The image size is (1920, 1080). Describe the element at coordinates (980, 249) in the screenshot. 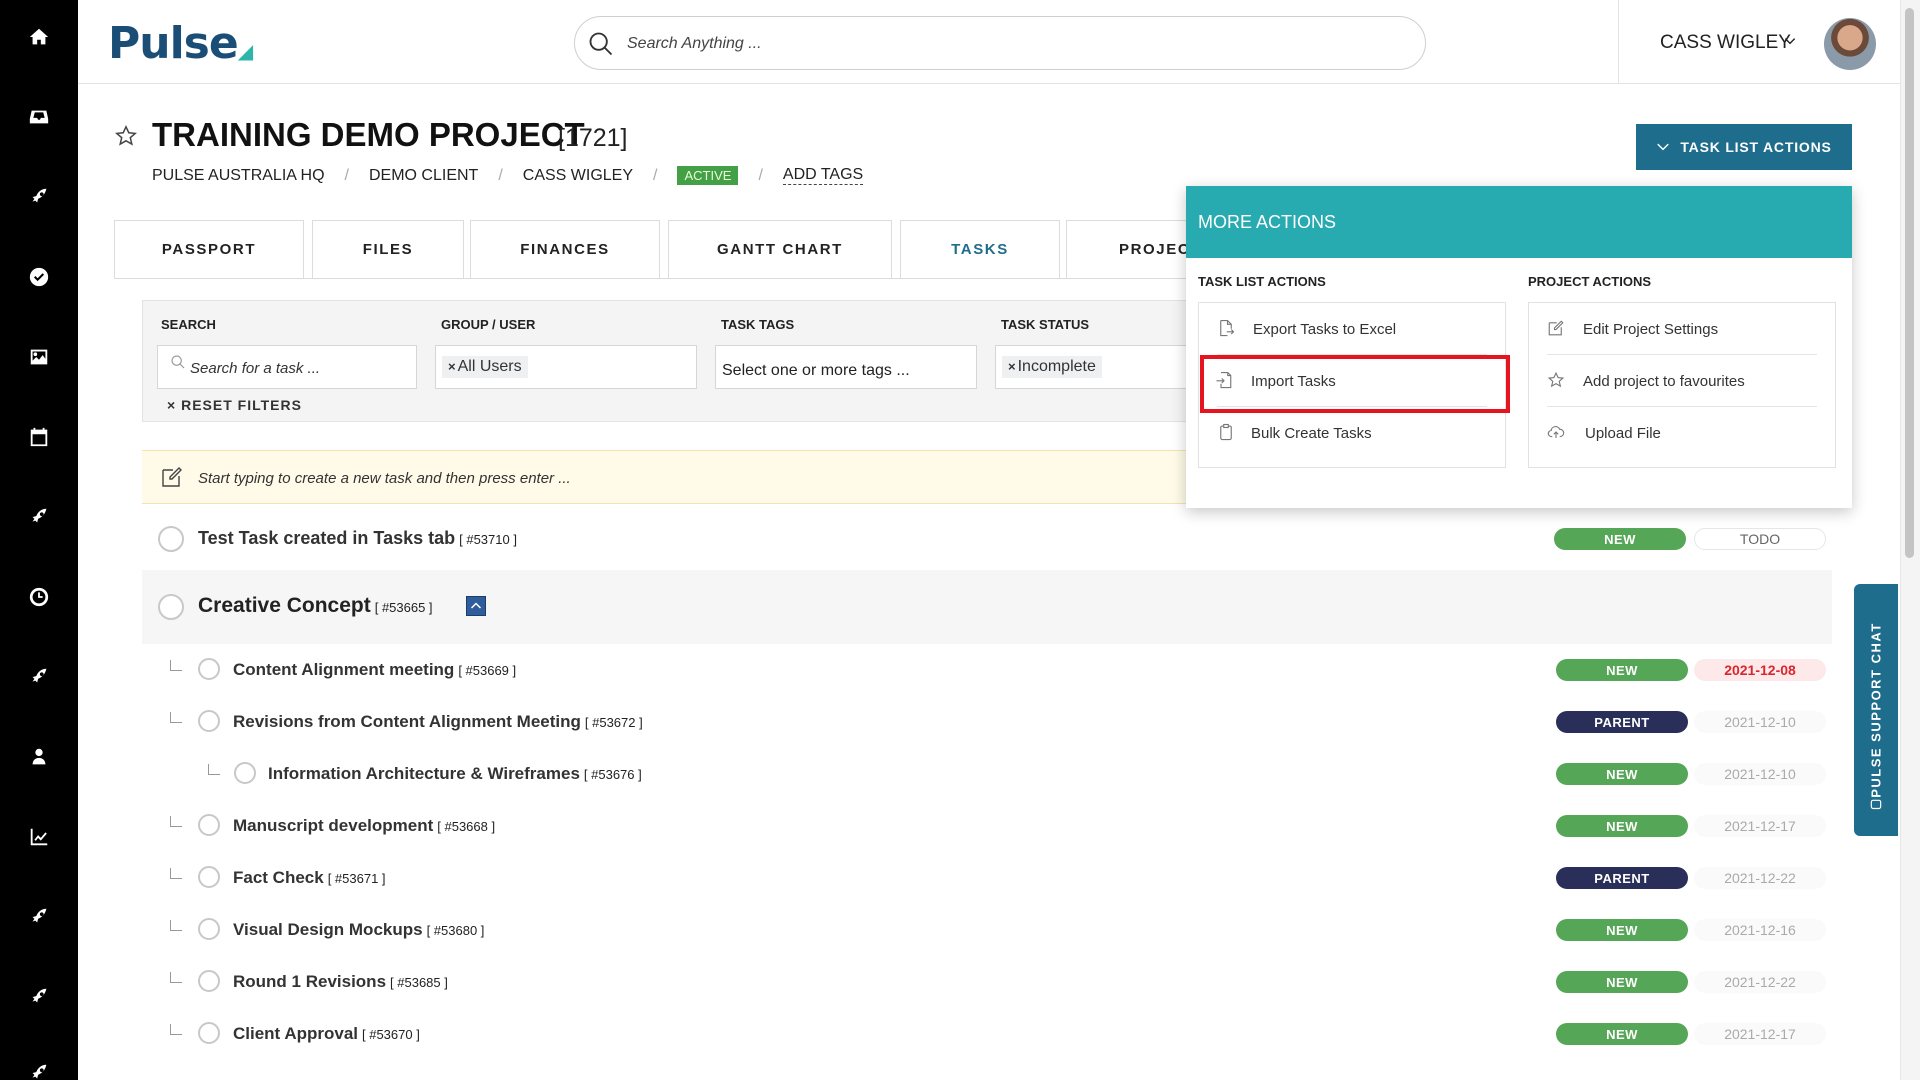

I see `tab-tasks: TASKS` at that location.